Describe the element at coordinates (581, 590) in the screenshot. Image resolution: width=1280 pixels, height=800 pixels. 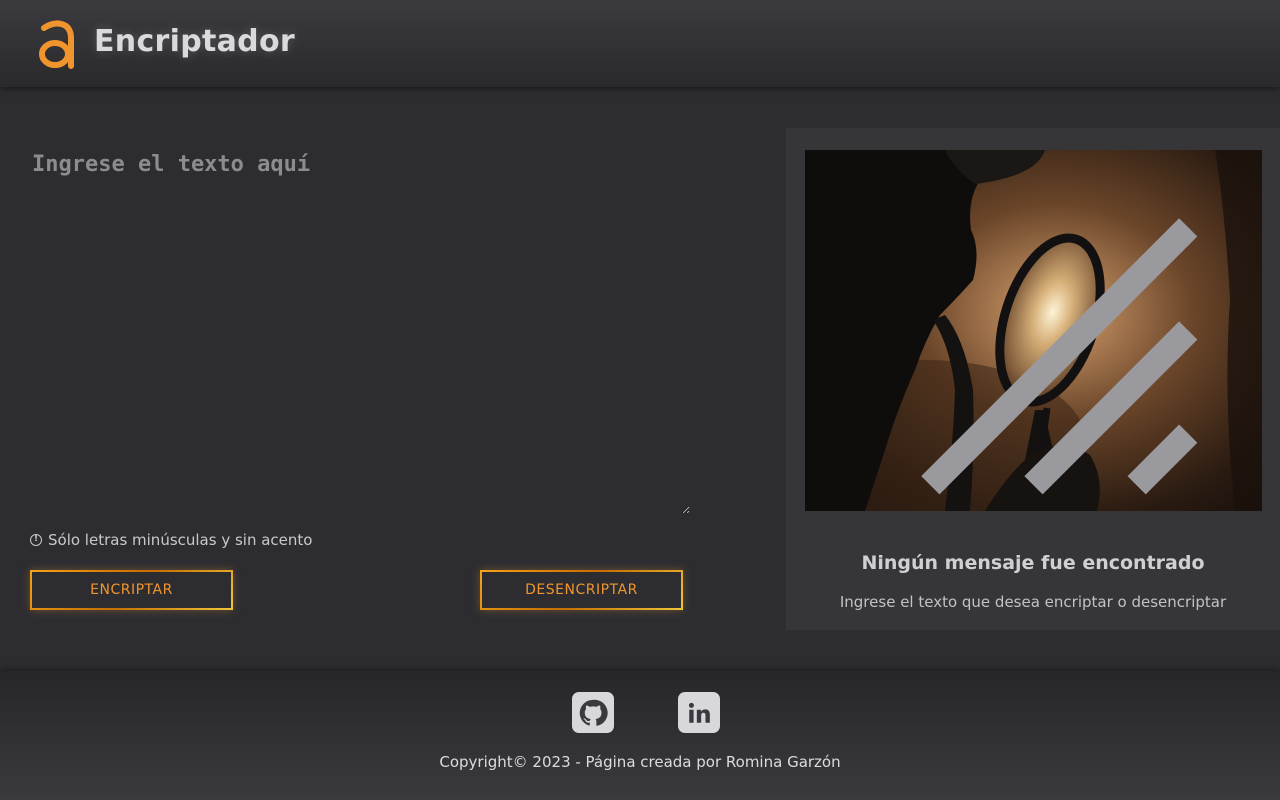
I see `decrypt-button: DESENCRIPTAR` at that location.